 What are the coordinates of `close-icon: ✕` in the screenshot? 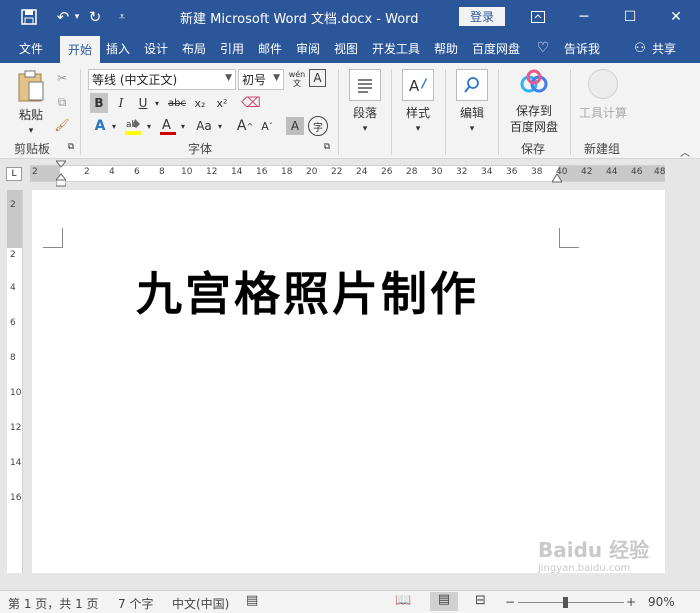 It's located at (676, 16).